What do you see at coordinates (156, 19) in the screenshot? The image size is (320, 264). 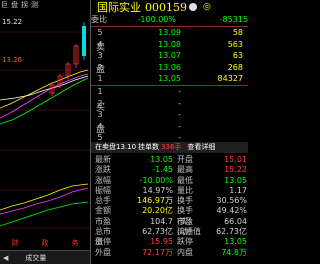 I see `weibi-value: -100.00%` at bounding box center [156, 19].